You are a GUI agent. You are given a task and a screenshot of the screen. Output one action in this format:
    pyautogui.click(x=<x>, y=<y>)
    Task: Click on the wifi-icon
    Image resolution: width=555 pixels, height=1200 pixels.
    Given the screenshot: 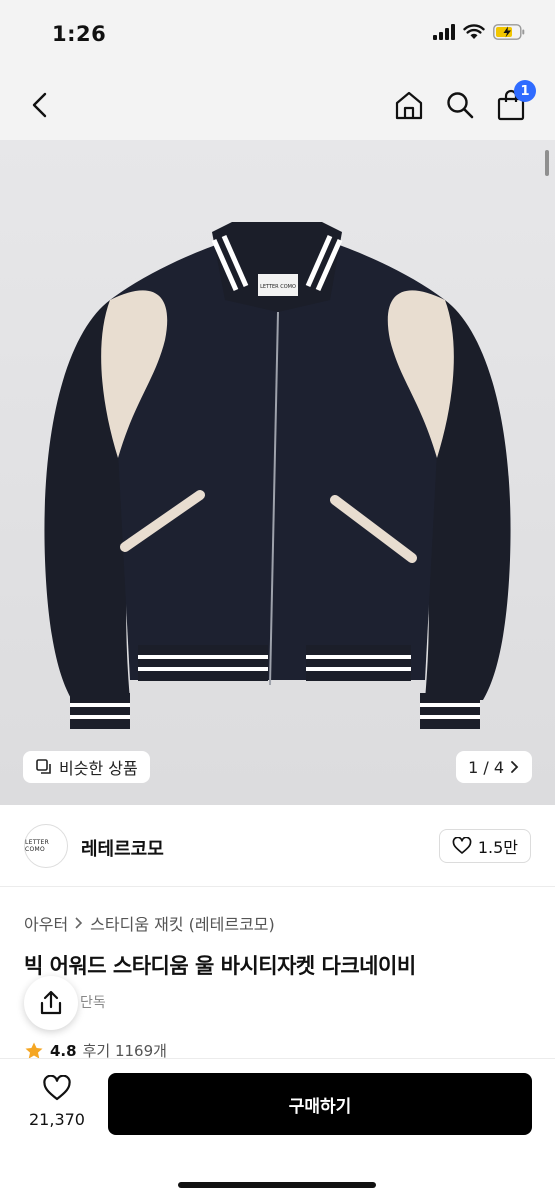 What is the action you would take?
    pyautogui.click(x=474, y=31)
    